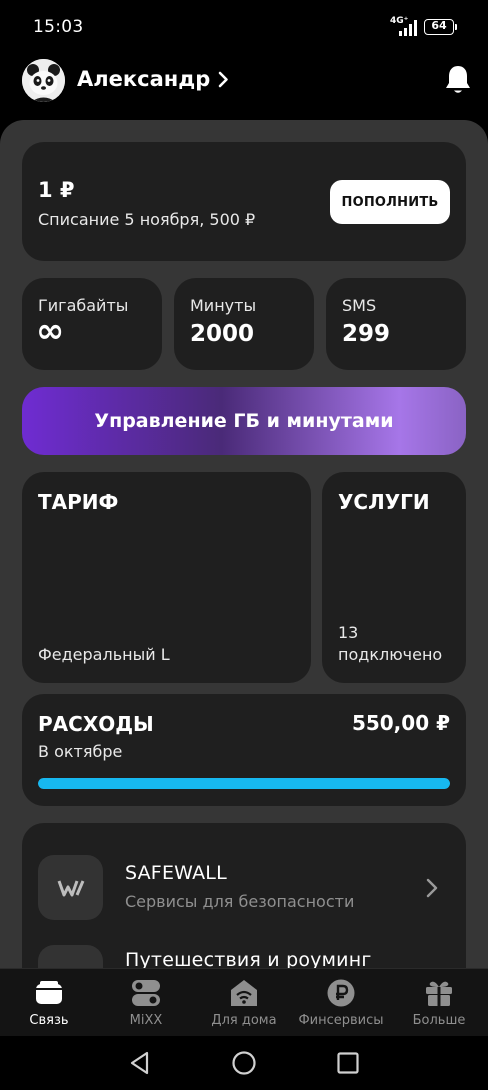  I want to click on battery-tip, so click(456, 27).